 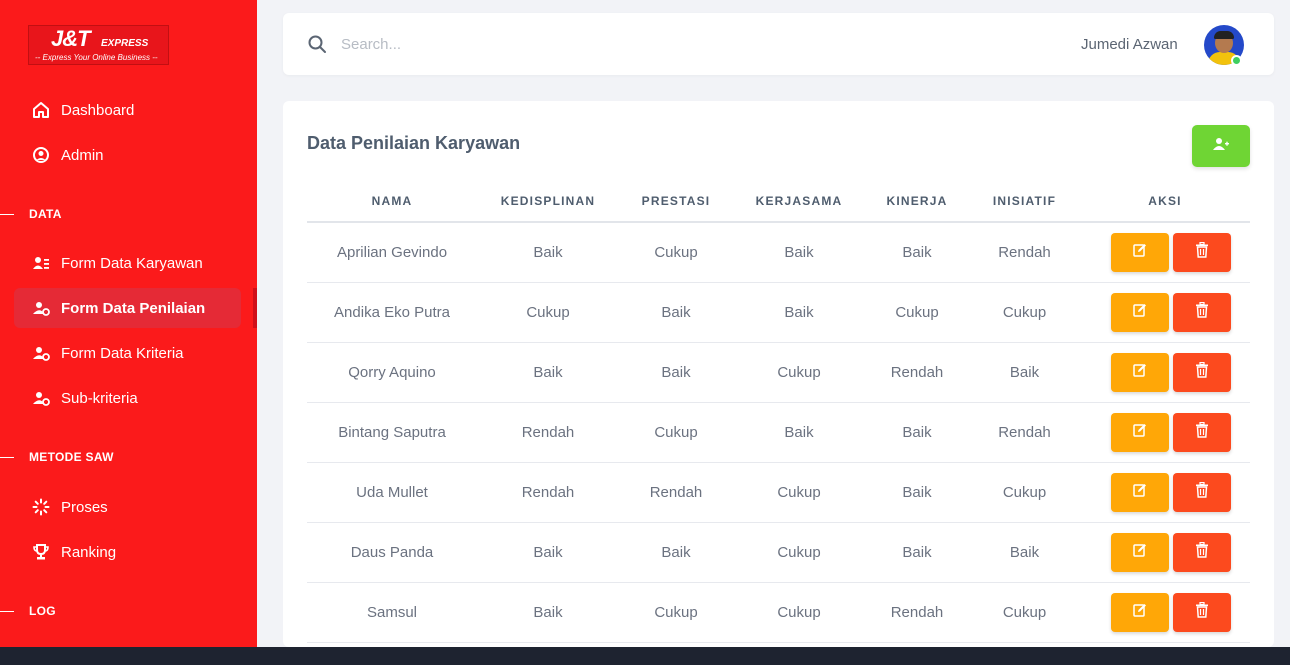 What do you see at coordinates (548, 202) in the screenshot?
I see `column-header-kedisiplinan: KEDISPLINAN` at bounding box center [548, 202].